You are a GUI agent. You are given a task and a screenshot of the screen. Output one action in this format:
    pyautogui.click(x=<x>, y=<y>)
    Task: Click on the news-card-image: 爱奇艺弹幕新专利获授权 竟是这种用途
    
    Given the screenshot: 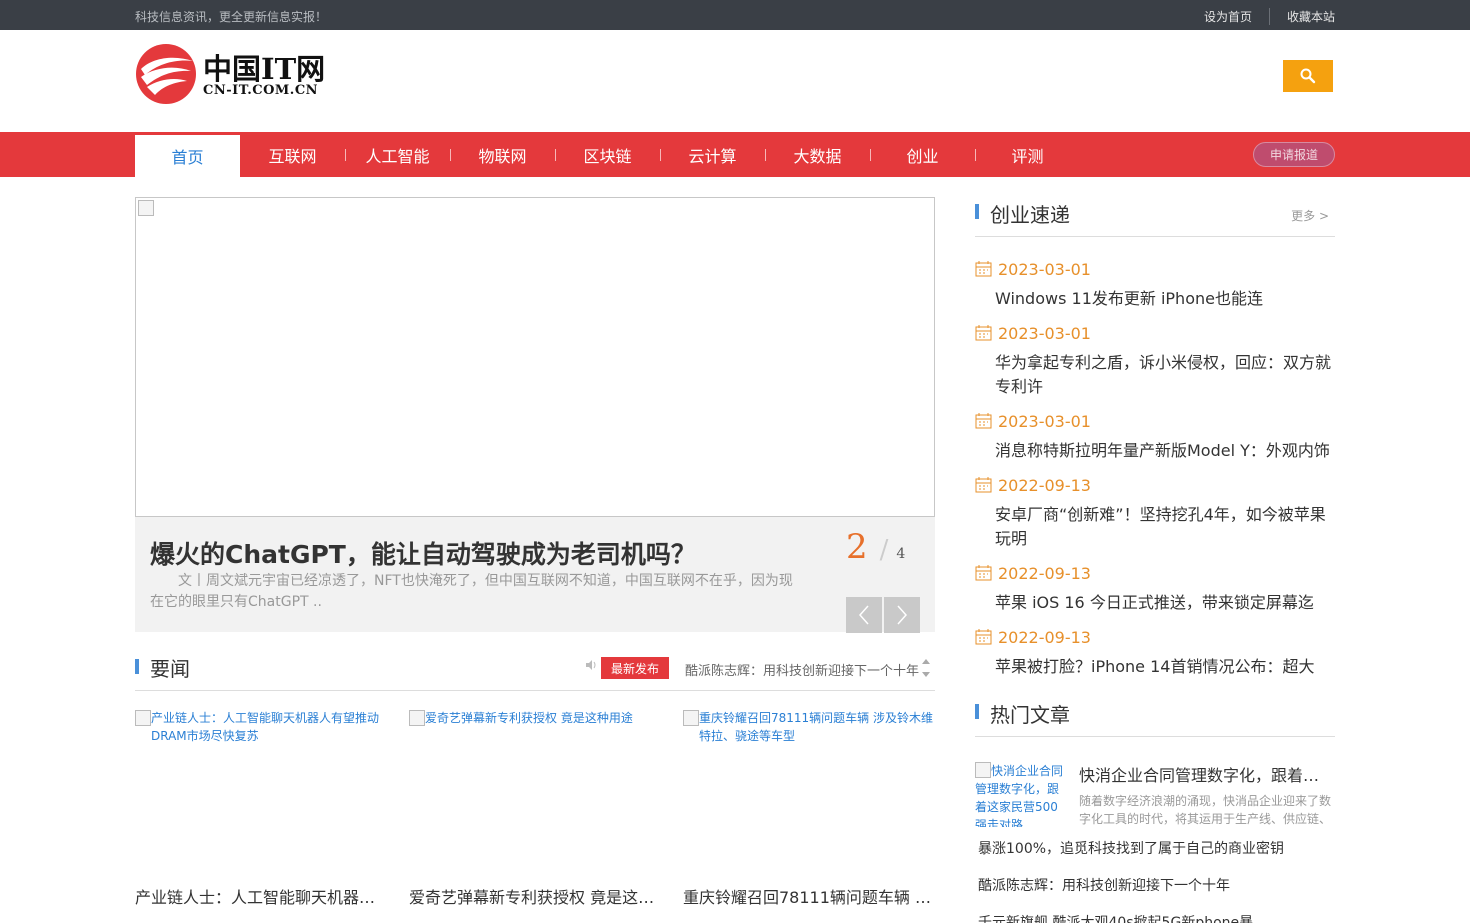 What is the action you would take?
    pyautogui.click(x=534, y=718)
    